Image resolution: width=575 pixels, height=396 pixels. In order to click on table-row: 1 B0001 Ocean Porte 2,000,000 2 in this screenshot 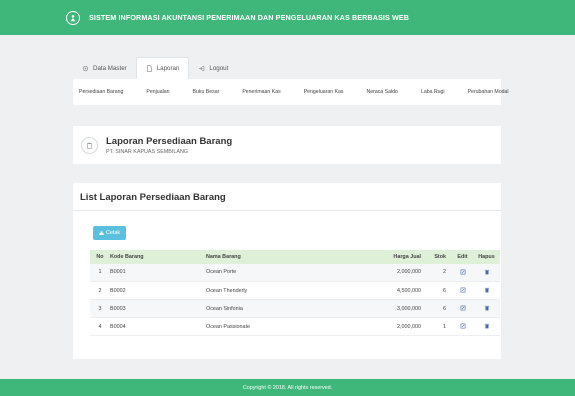, I will do `click(295, 272)`.